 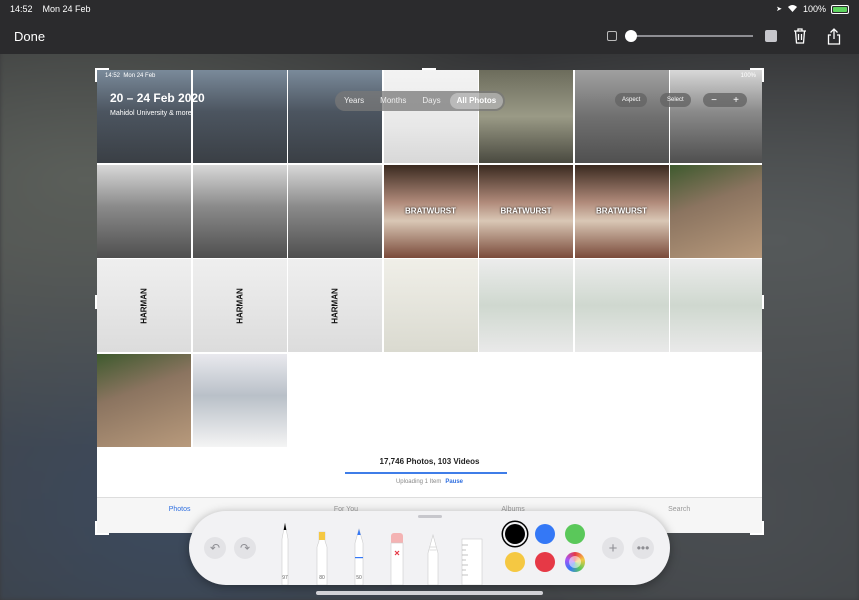 What do you see at coordinates (736, 100) in the screenshot?
I see `zoom-in-button: +` at bounding box center [736, 100].